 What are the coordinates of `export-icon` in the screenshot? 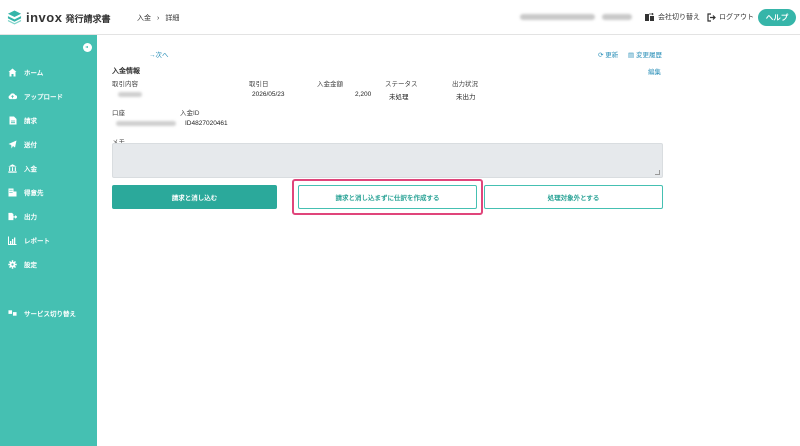 It's located at (12, 216).